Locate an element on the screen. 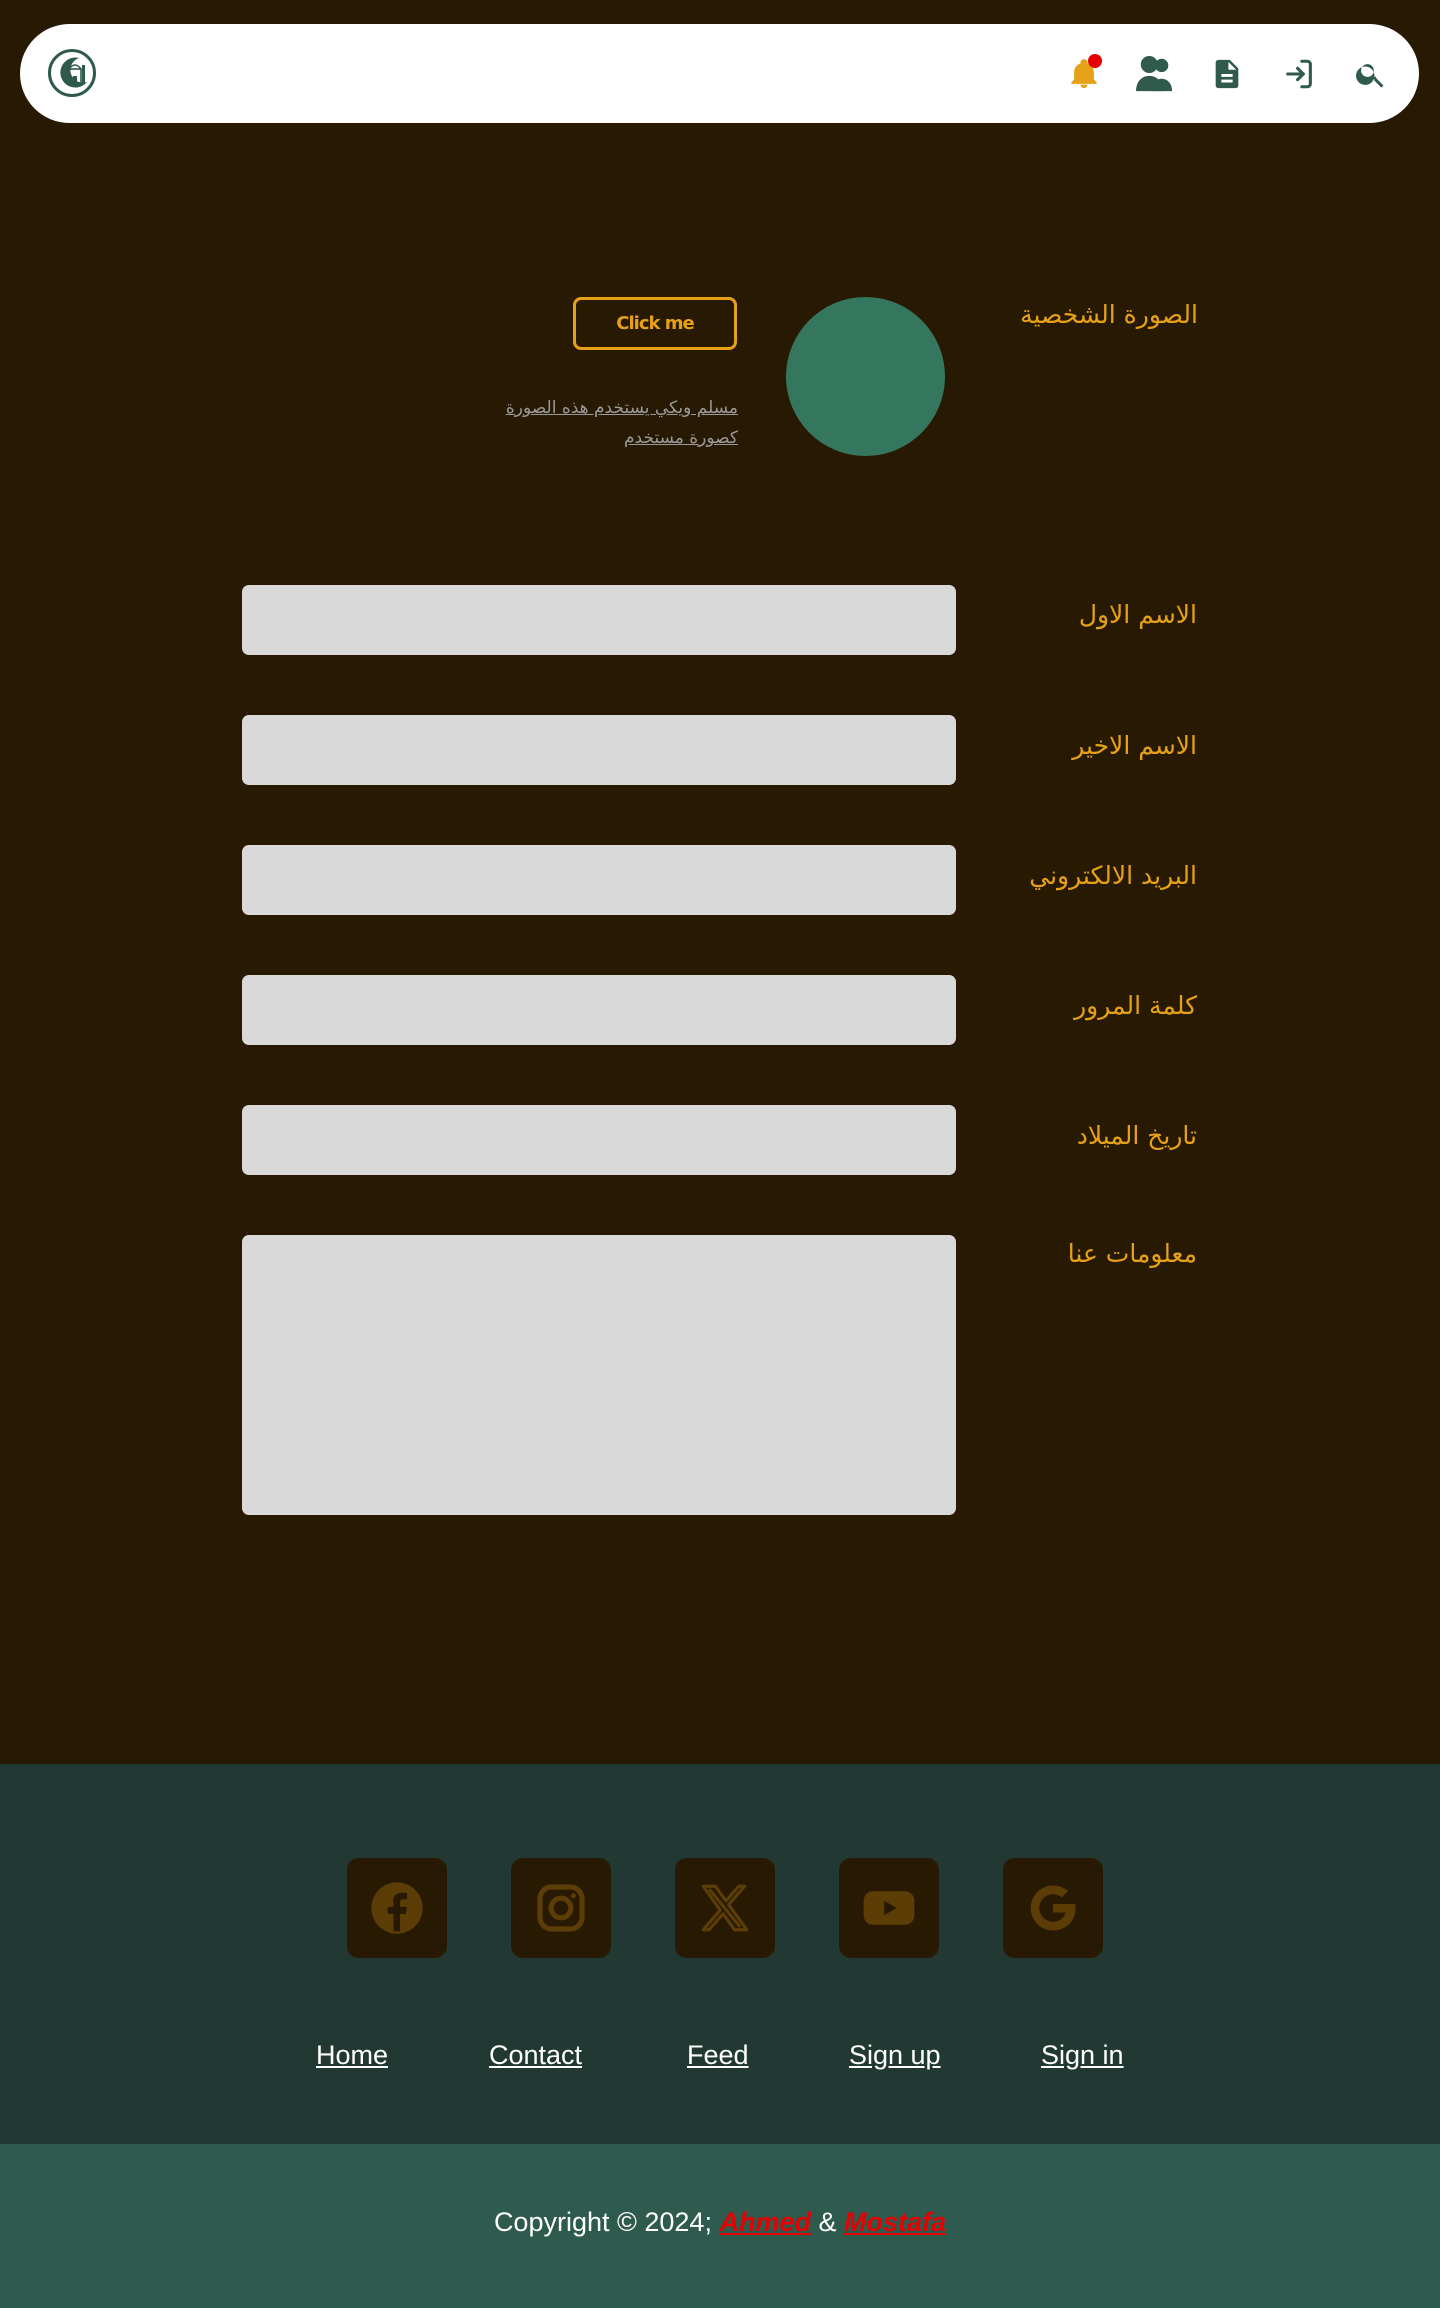 Image resolution: width=1440 pixels, height=2308 pixels. birthdate-input is located at coordinates (599, 1140).